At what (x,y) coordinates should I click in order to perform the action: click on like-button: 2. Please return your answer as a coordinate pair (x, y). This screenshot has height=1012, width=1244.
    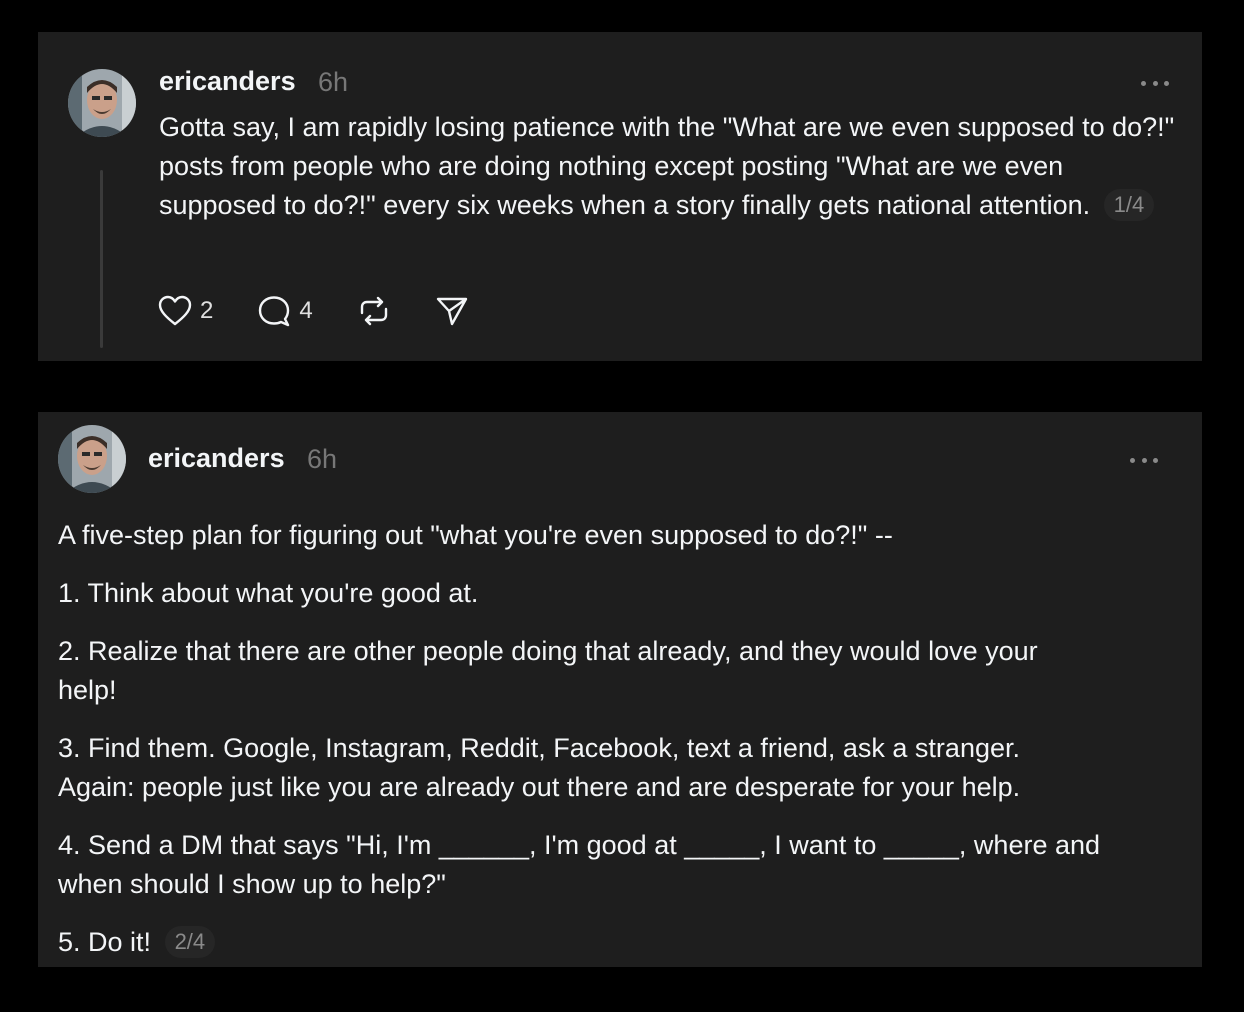
    Looking at the image, I should click on (185, 311).